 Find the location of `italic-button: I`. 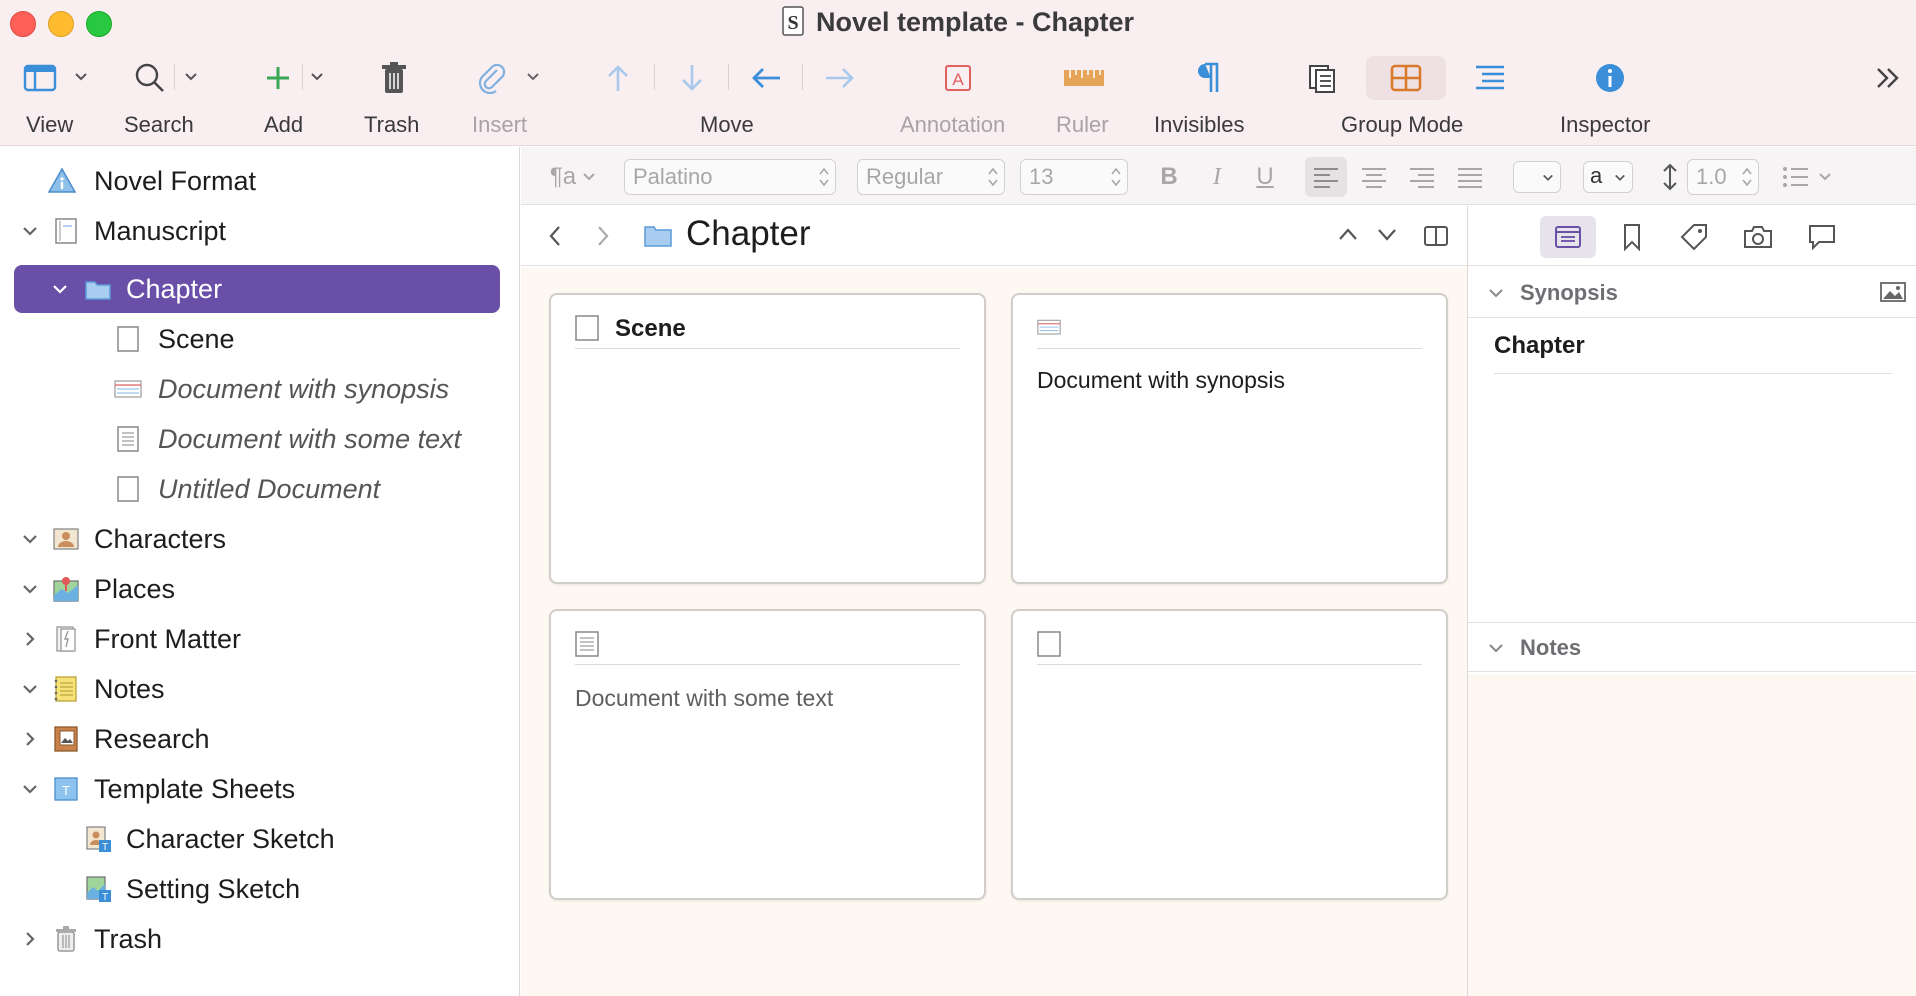

italic-button: I is located at coordinates (1217, 177).